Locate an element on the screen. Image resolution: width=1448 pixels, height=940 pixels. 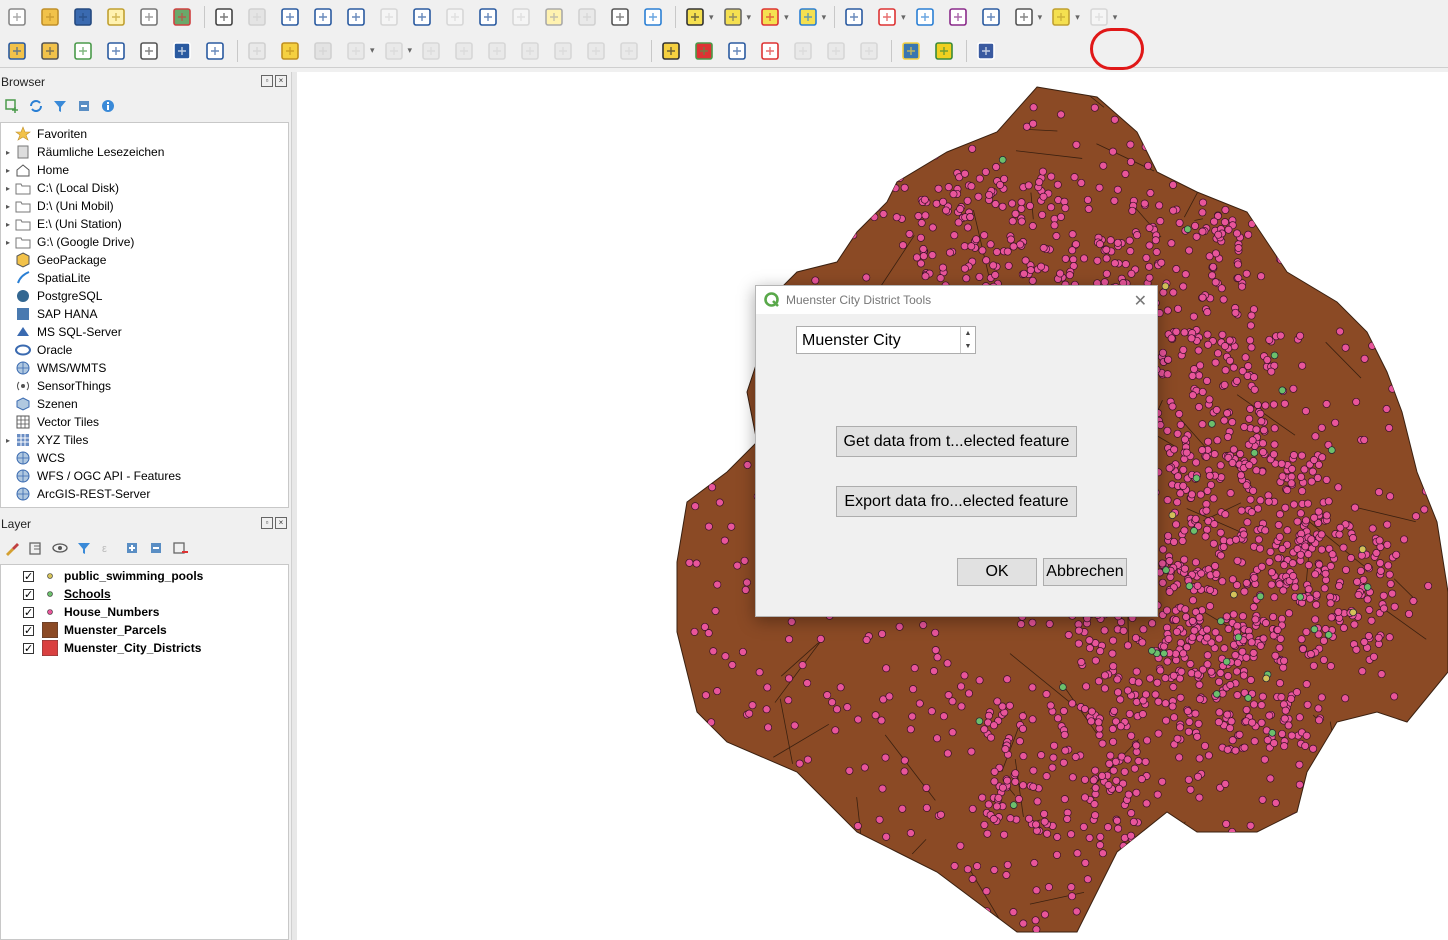
filter-legend-icon is located at coordinates (84, 548).